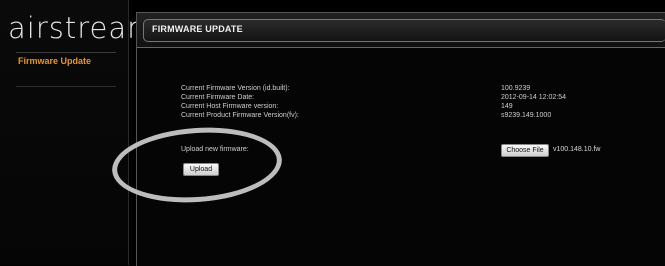 Image resolution: width=665 pixels, height=266 pixels. What do you see at coordinates (526, 115) in the screenshot?
I see `info-value: s9239.149.1000` at bounding box center [526, 115].